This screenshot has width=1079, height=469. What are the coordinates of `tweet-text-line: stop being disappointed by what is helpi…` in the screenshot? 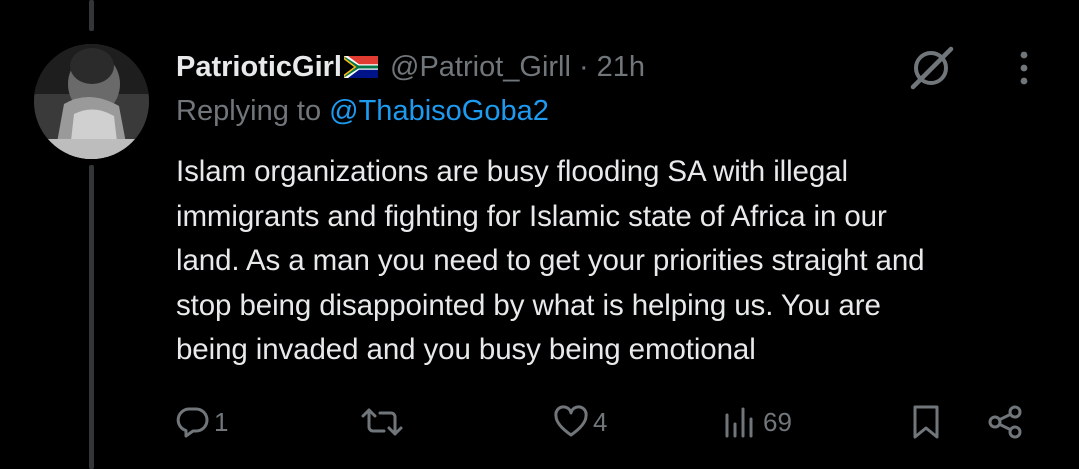 It's located at (528, 305).